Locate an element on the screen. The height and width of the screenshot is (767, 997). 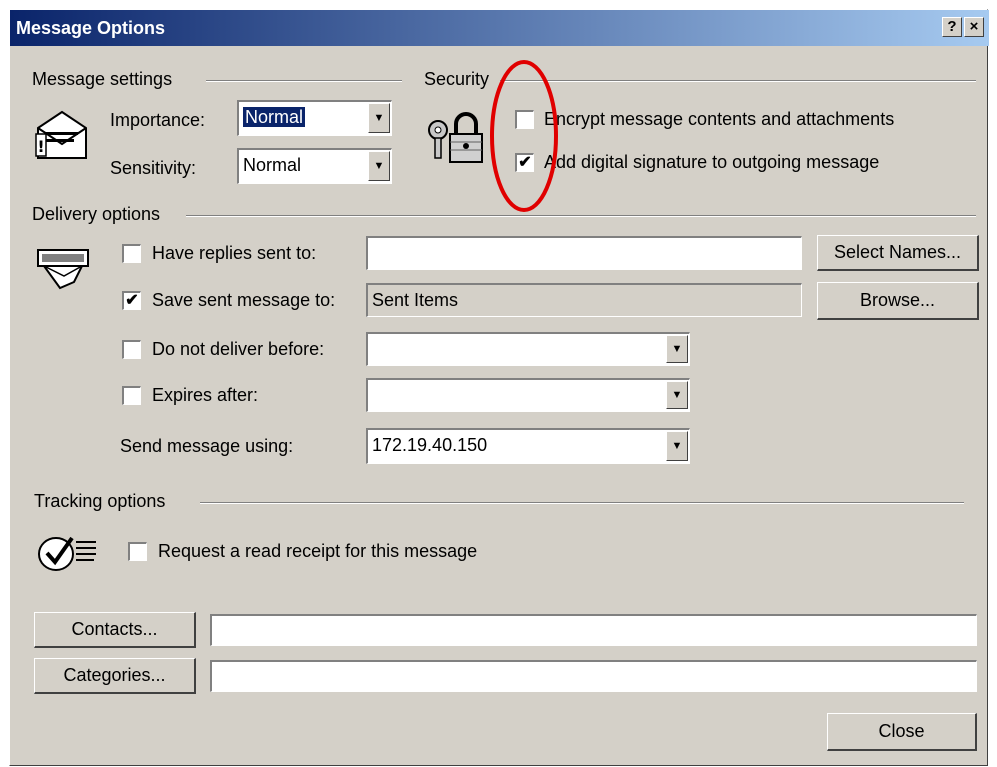
replies-field is located at coordinates (584, 253).